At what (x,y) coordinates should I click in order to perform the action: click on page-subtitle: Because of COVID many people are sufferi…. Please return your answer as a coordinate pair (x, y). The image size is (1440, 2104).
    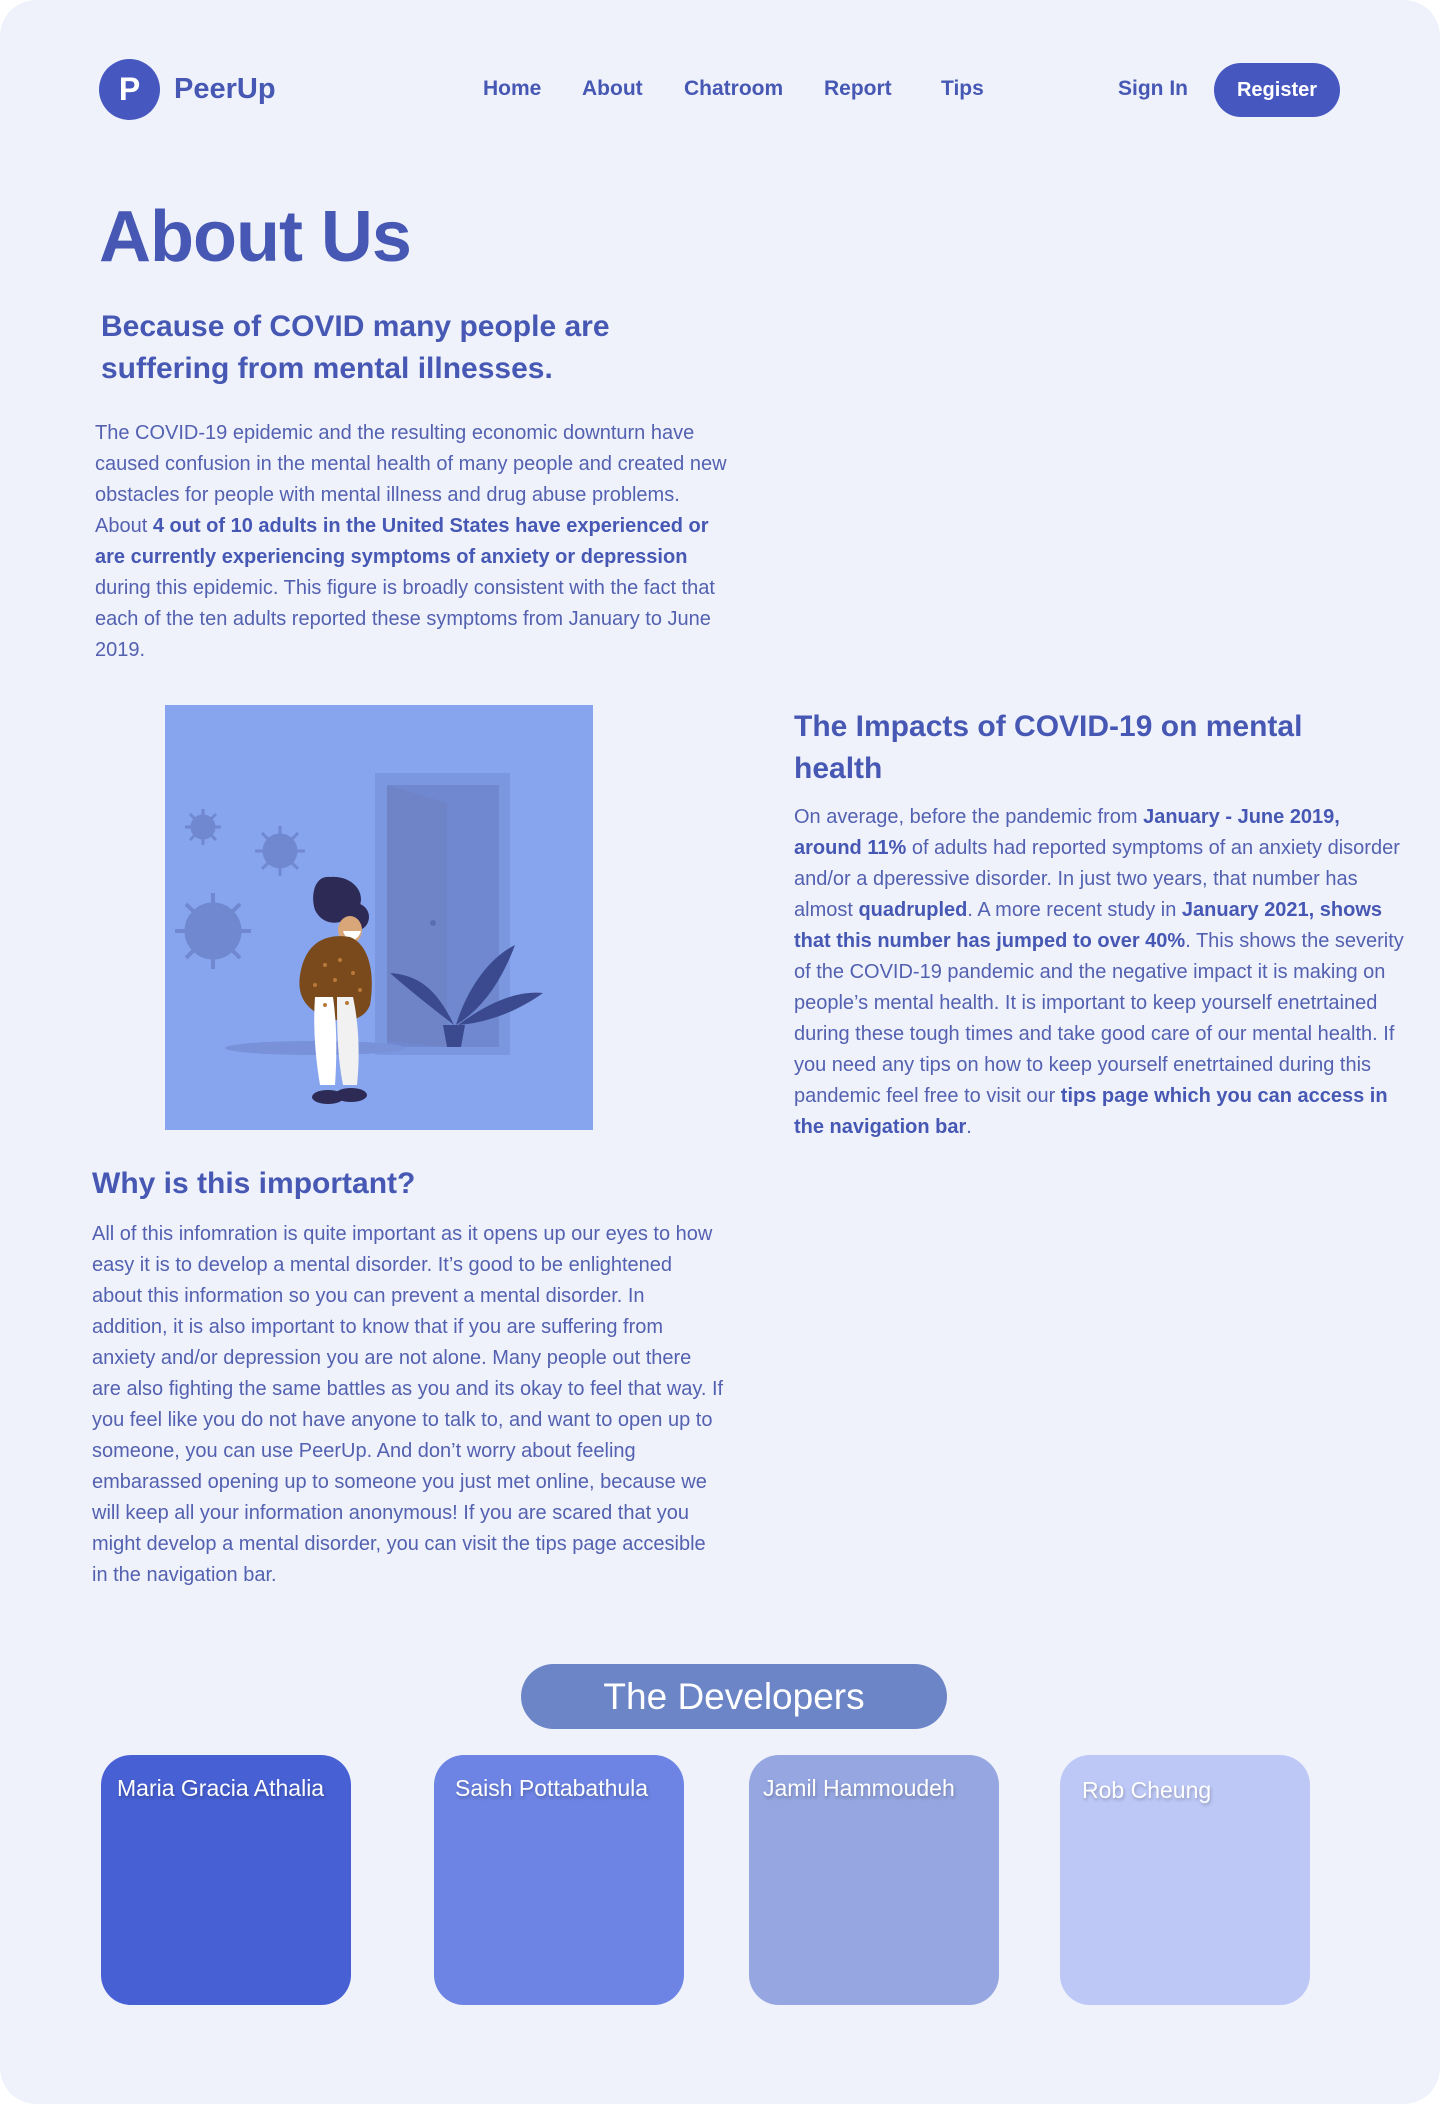
    Looking at the image, I should click on (355, 347).